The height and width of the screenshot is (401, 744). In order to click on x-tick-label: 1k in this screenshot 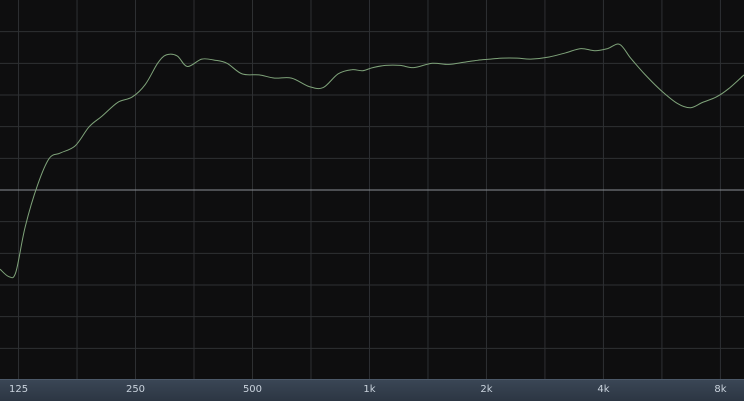, I will do `click(369, 389)`.